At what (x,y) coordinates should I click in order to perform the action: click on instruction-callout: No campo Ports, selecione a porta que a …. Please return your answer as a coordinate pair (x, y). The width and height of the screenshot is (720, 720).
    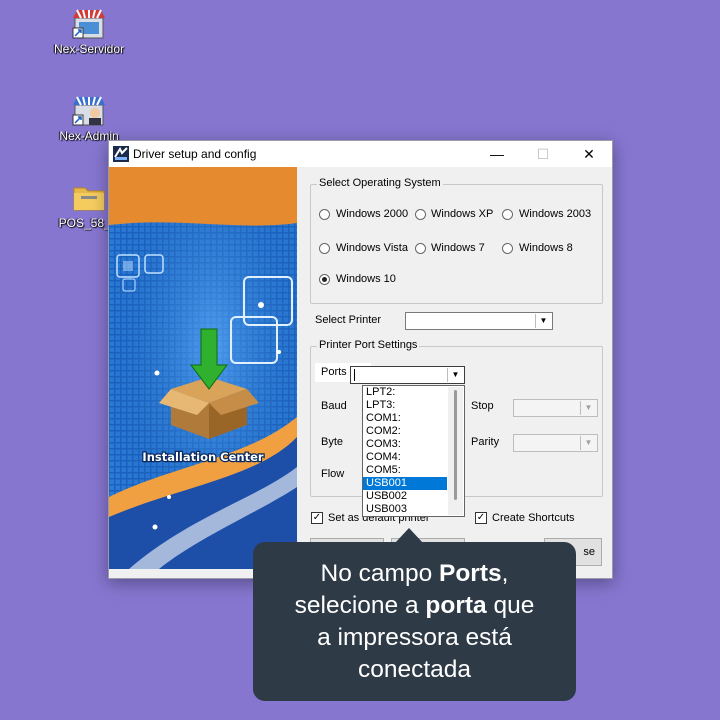
    Looking at the image, I should click on (414, 614).